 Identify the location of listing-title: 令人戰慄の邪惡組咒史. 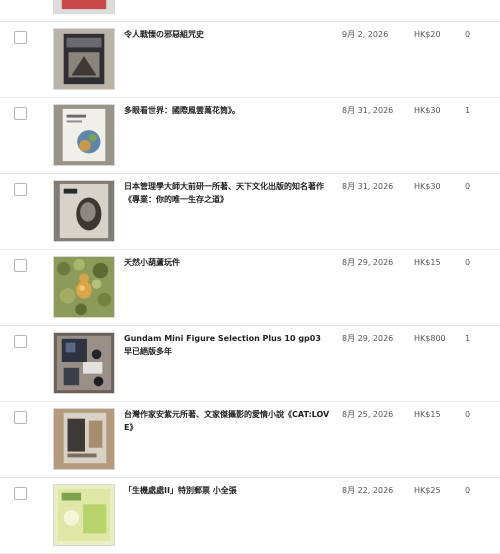
(227, 34).